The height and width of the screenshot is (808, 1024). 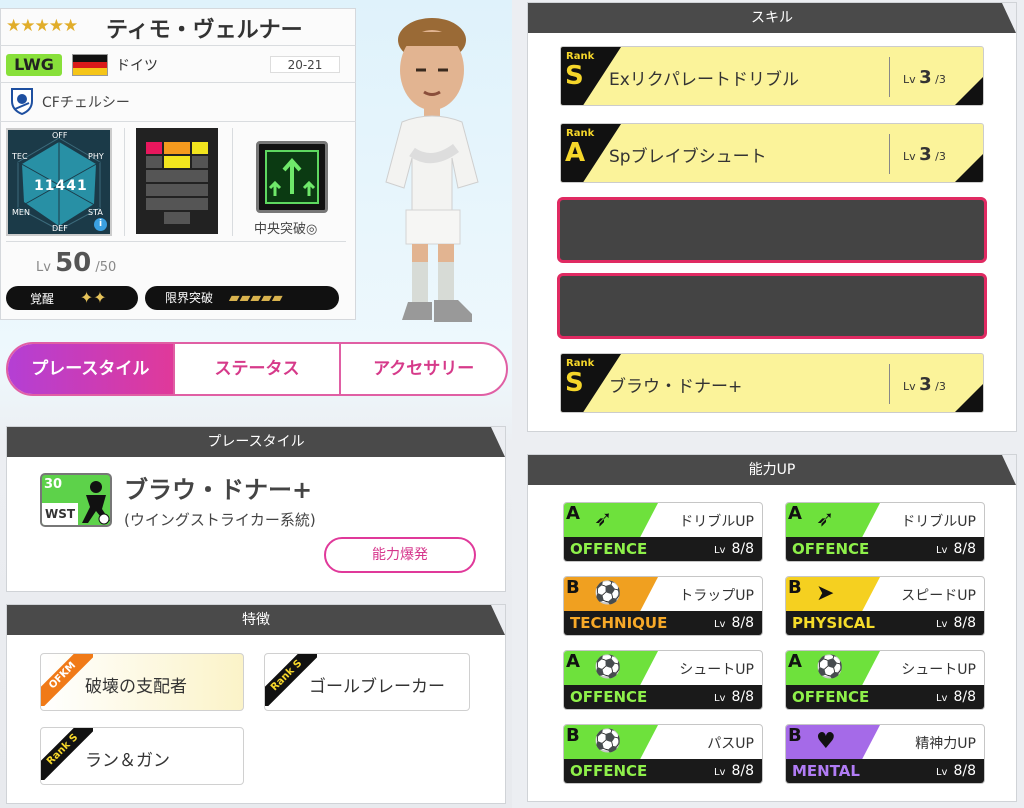 What do you see at coordinates (772, 470) in the screenshot?
I see `section-header: 能力UP` at bounding box center [772, 470].